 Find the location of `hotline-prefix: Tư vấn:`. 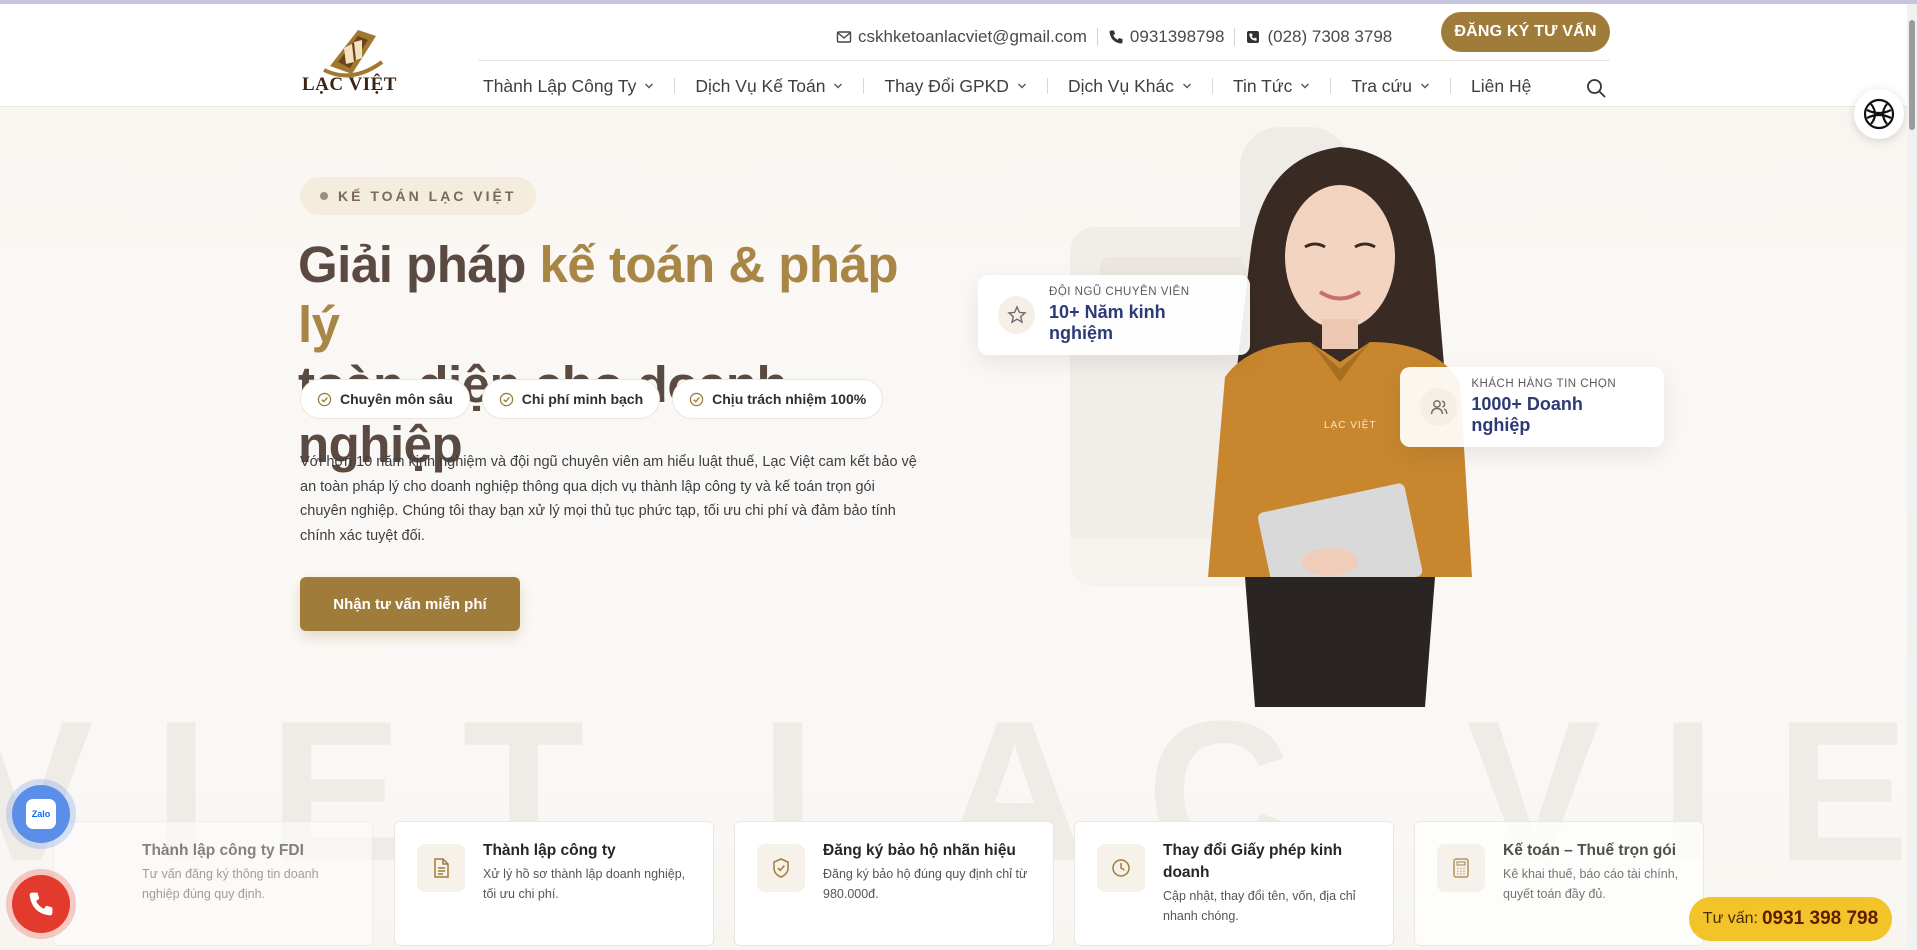

hotline-prefix: Tư vấn: is located at coordinates (1730, 918).